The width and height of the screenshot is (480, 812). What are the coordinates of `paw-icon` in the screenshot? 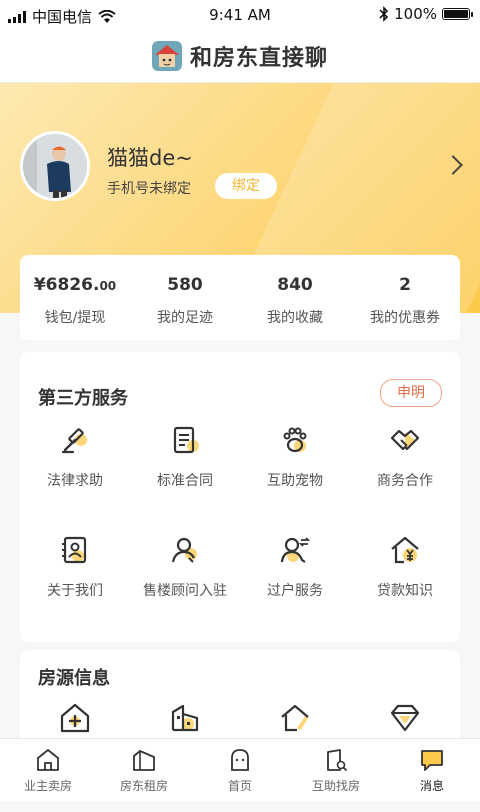 It's located at (295, 440).